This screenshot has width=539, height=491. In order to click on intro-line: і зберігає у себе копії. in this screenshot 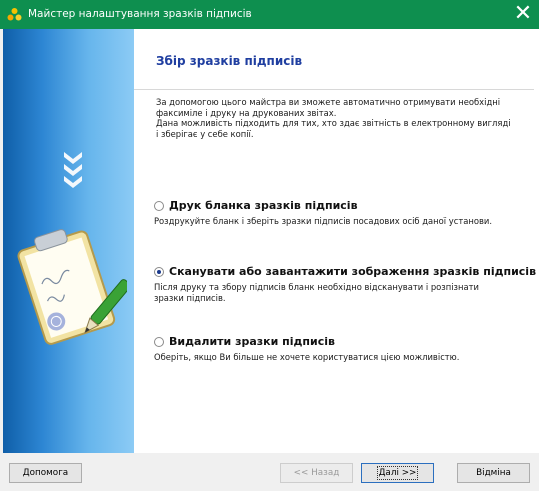, I will do `click(205, 133)`.